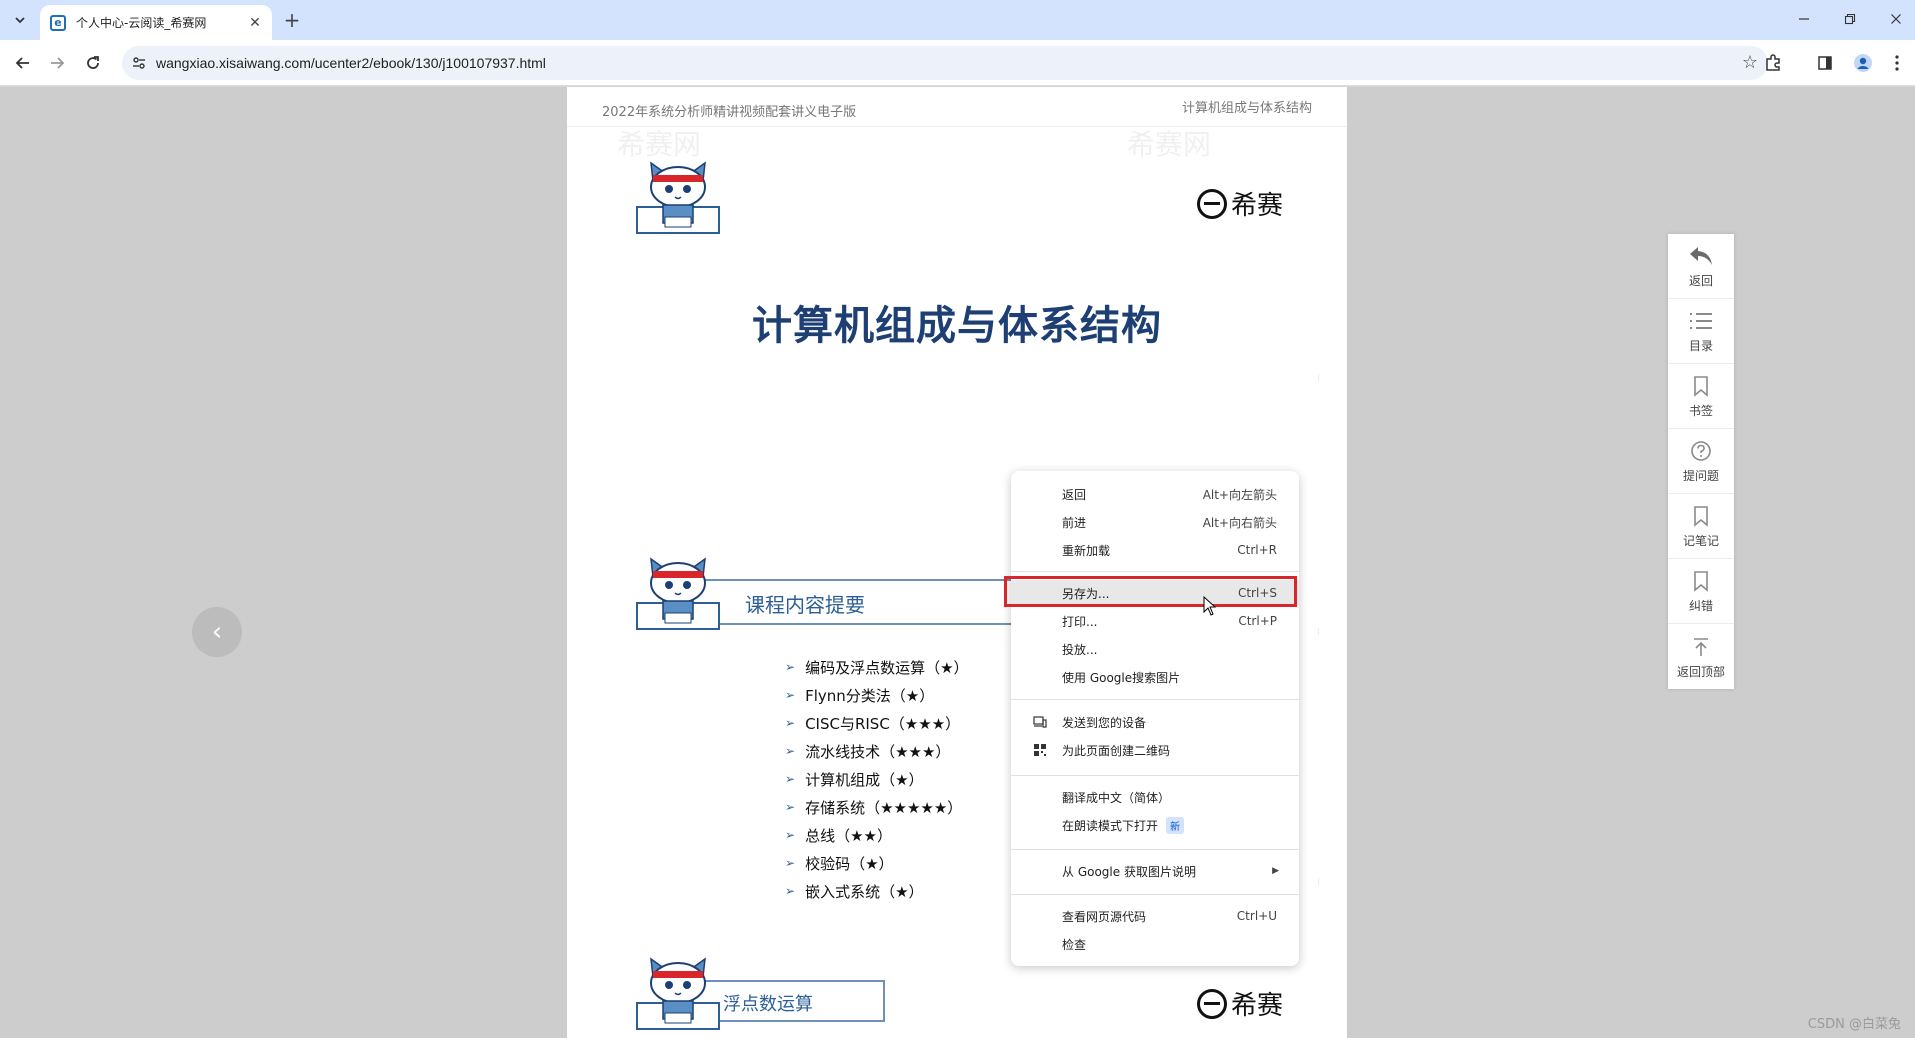 The image size is (1915, 1038). I want to click on avatar-icon, so click(1863, 63).